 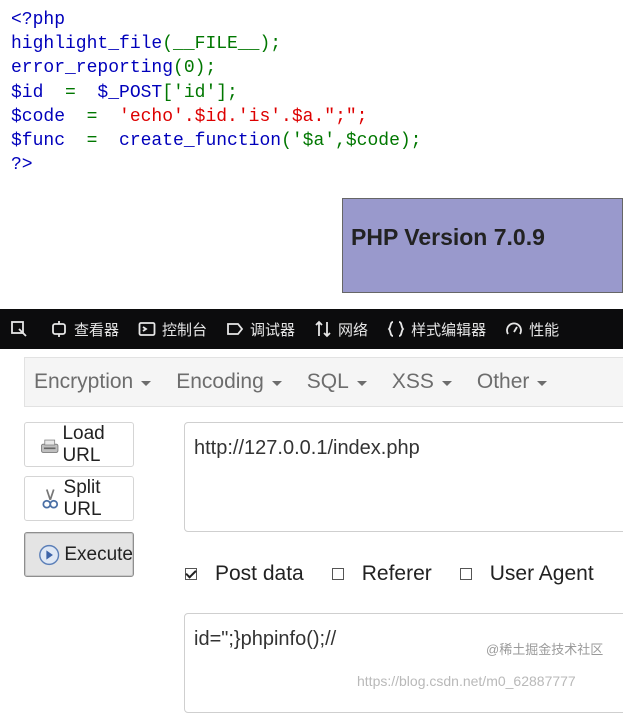 I want to click on user-agent-checkbox, so click(x=465, y=574).